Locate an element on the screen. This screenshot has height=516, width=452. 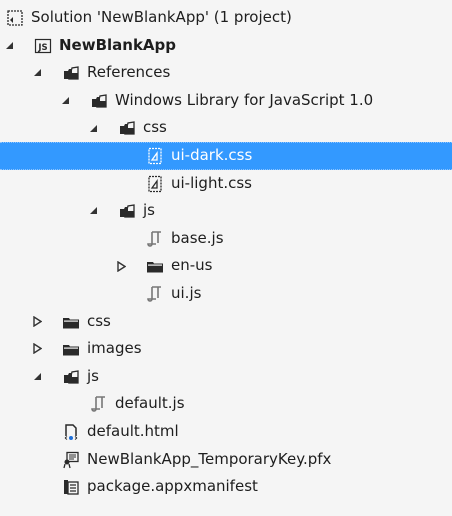
js-project-icon: JS is located at coordinates (43, 46).